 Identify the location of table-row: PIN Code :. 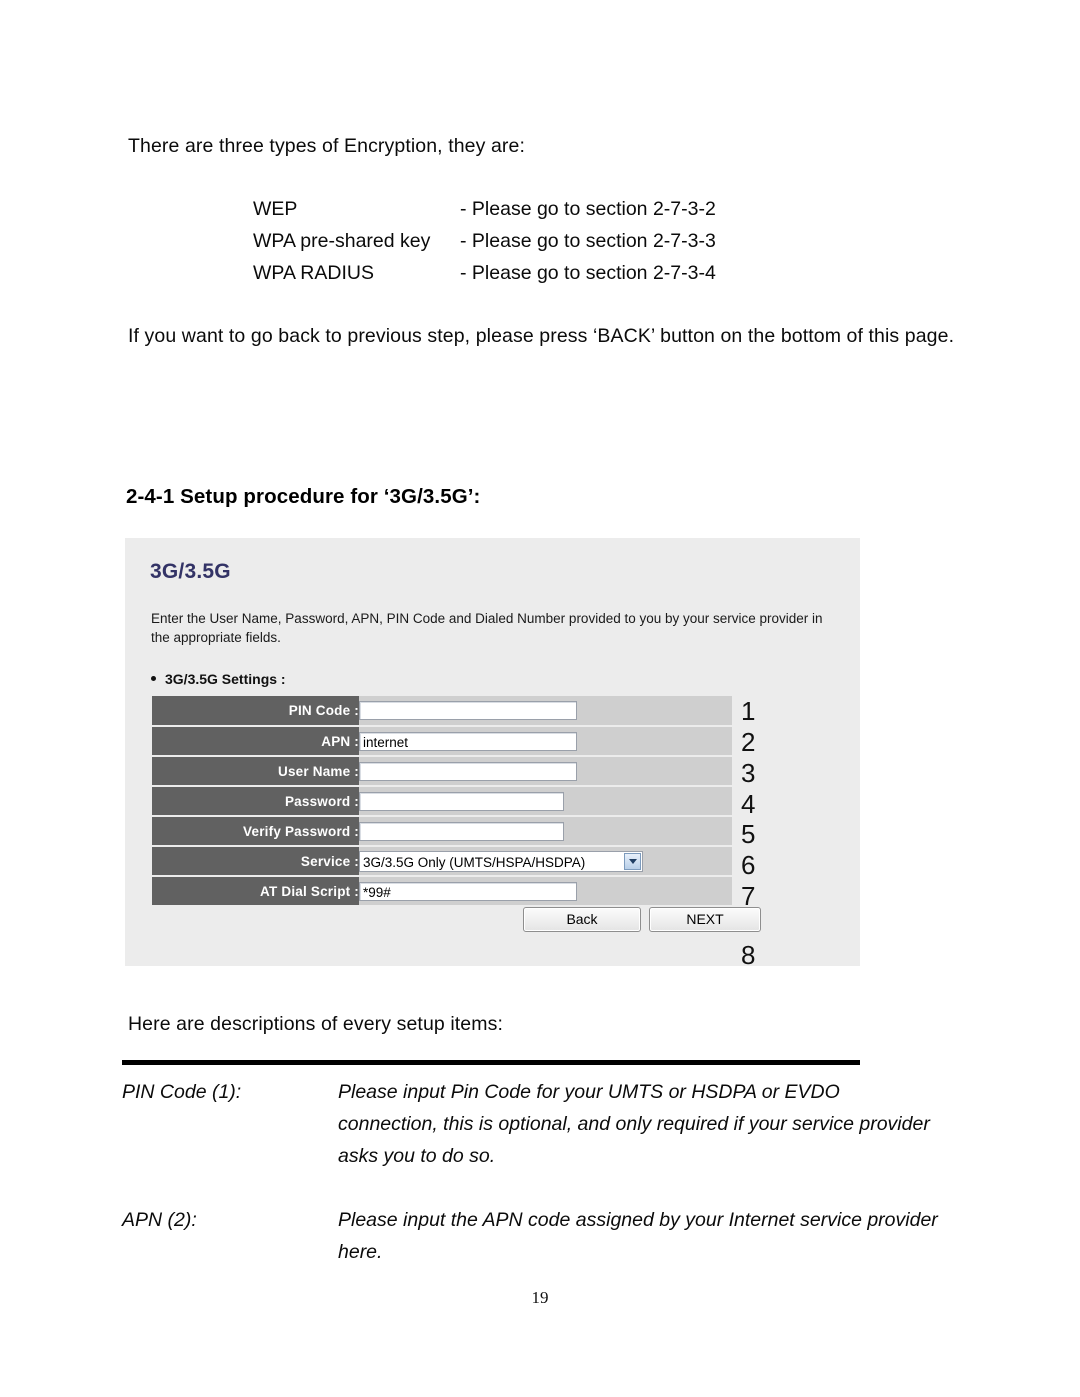
(442, 711).